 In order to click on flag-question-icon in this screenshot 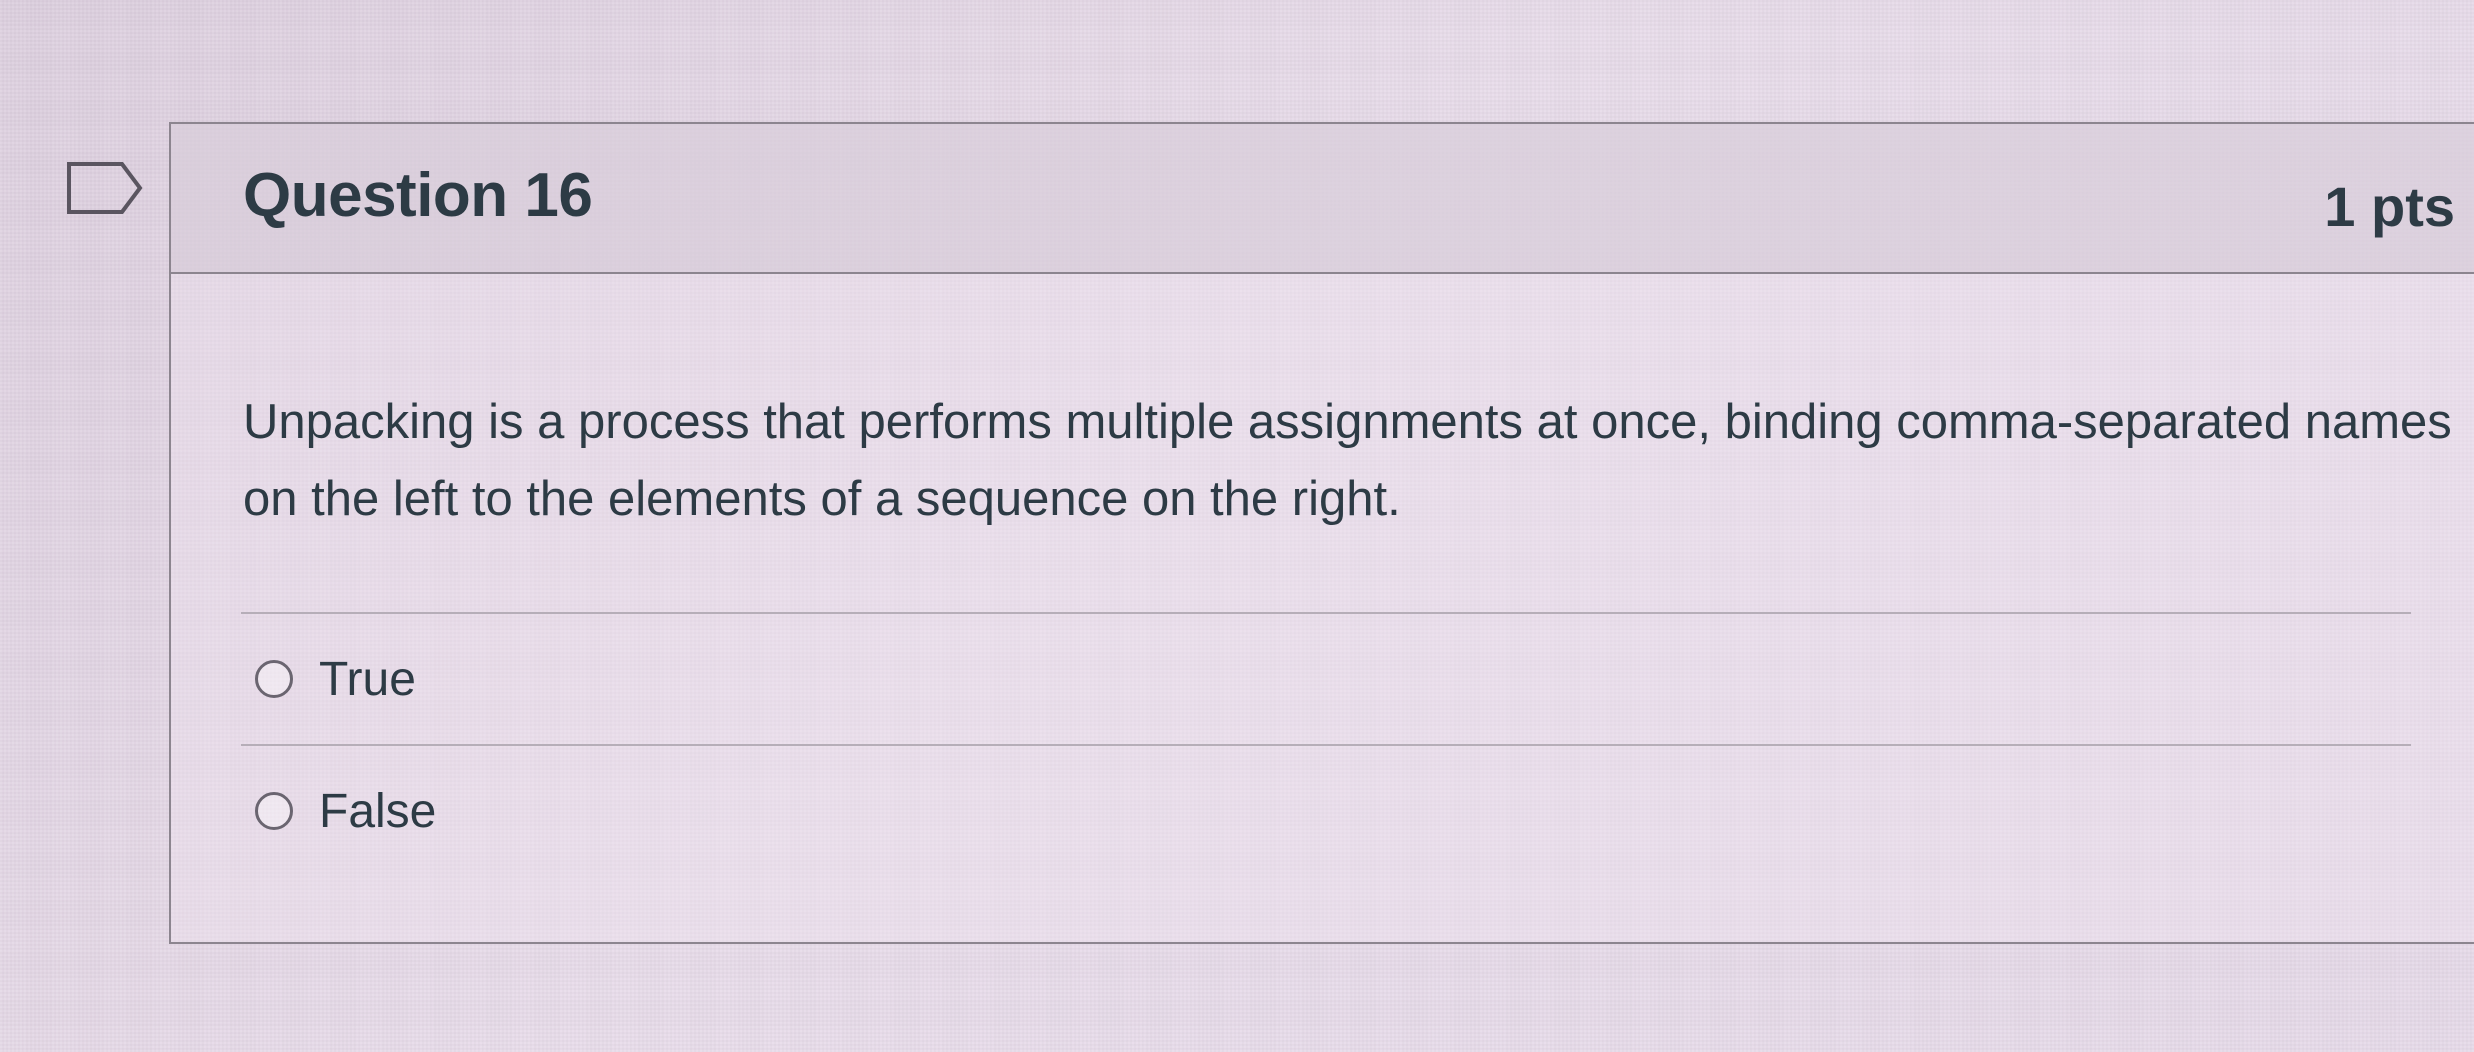, I will do `click(105, 188)`.